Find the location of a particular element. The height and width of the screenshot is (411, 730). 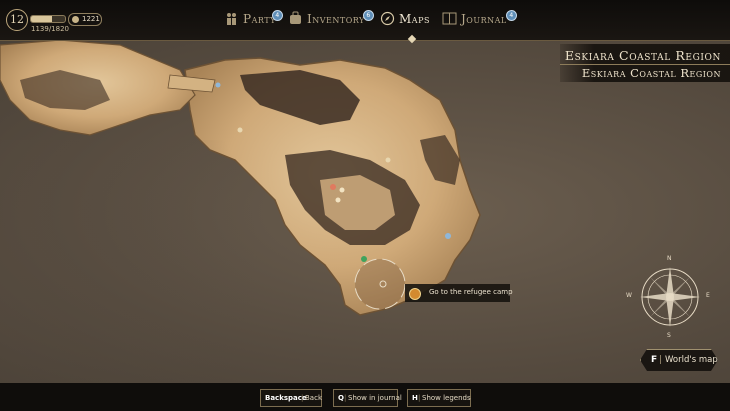

gold-counter: 1221 is located at coordinates (85, 19).